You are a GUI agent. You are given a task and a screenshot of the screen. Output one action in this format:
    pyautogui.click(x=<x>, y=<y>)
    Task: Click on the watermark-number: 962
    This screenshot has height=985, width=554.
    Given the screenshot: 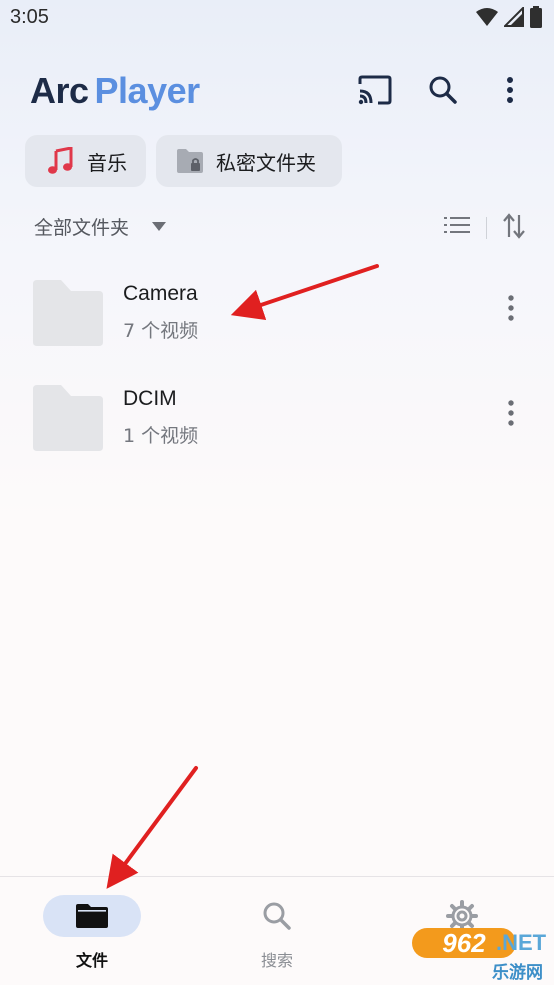 What is the action you would take?
    pyautogui.click(x=464, y=942)
    